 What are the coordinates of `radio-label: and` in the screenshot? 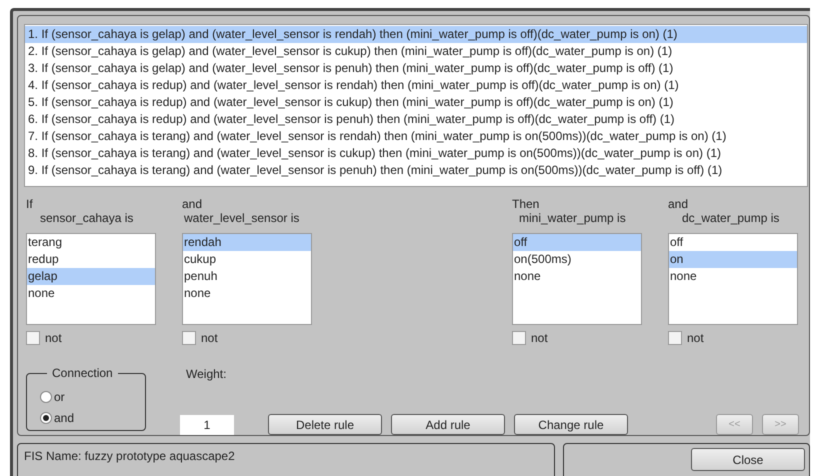 It's located at (64, 417).